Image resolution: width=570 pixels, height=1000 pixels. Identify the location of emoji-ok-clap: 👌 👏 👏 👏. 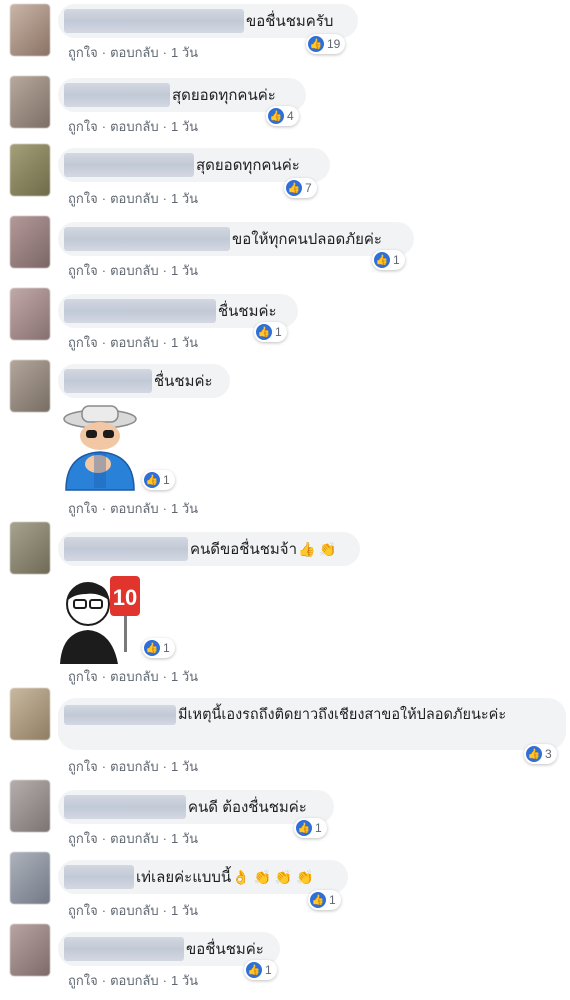
(273, 876).